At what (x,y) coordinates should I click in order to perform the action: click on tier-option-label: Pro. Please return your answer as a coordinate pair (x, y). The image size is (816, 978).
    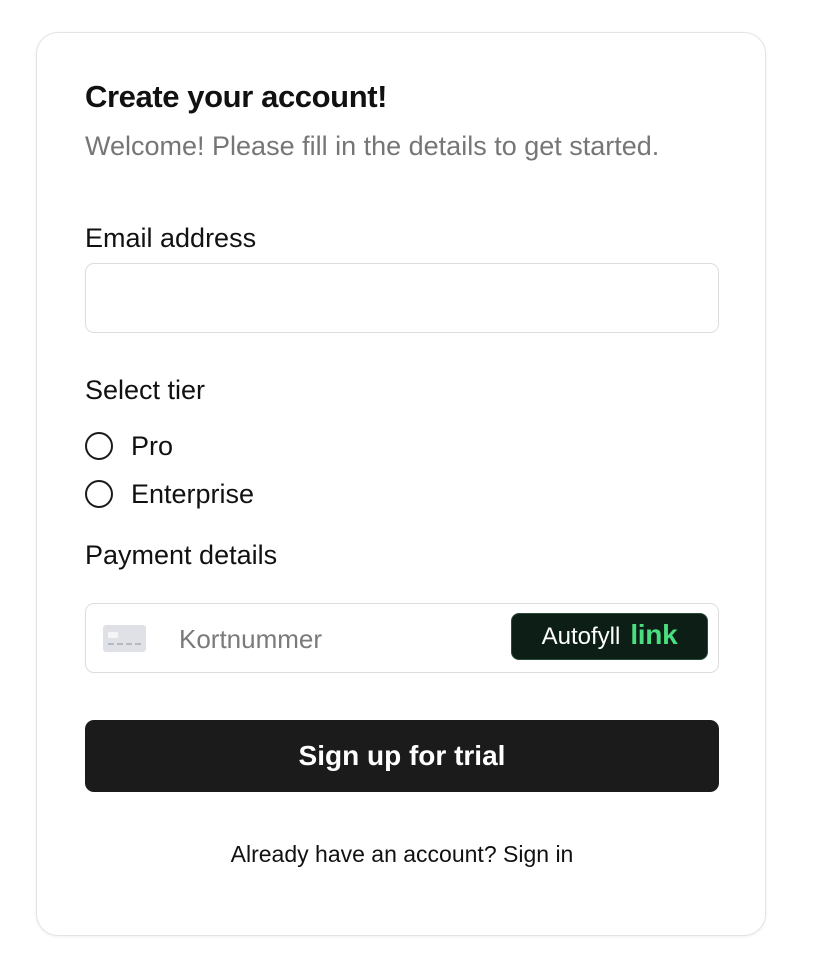
    Looking at the image, I should click on (152, 445).